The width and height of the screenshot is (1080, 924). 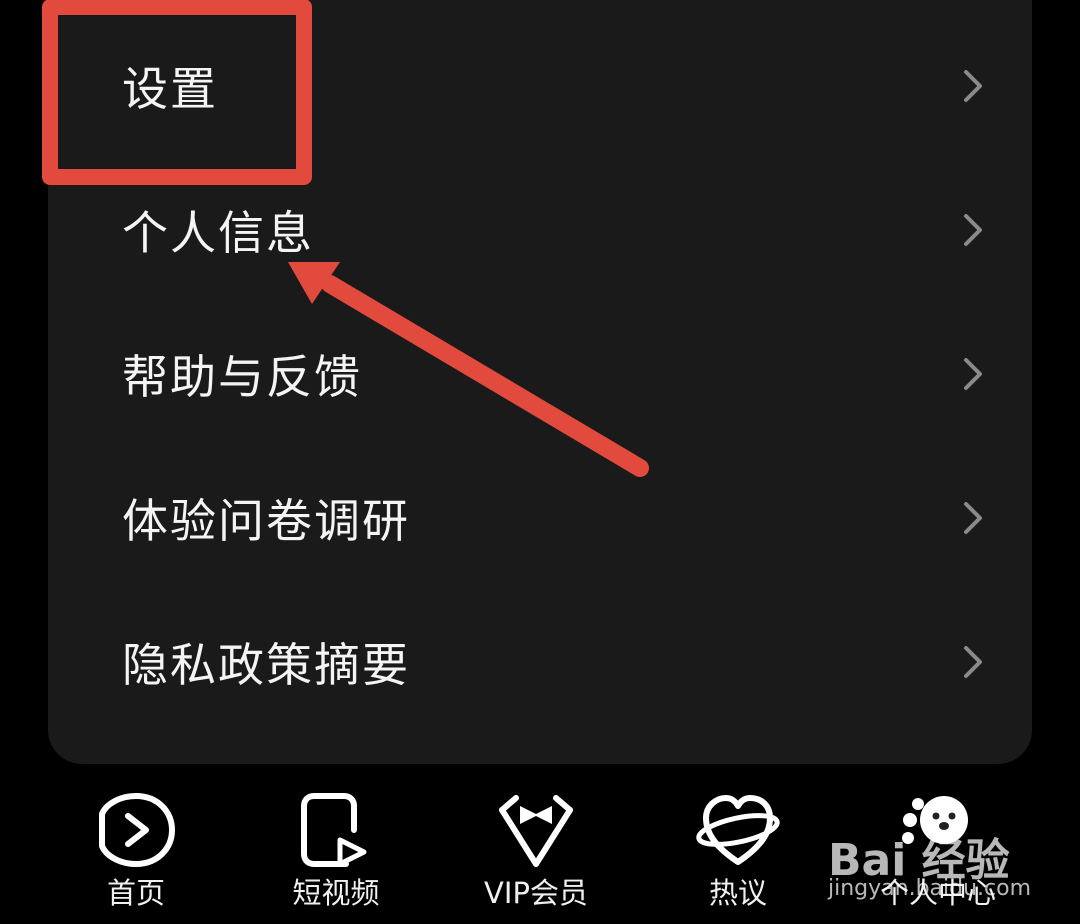 I want to click on profile-icon, so click(x=935, y=820).